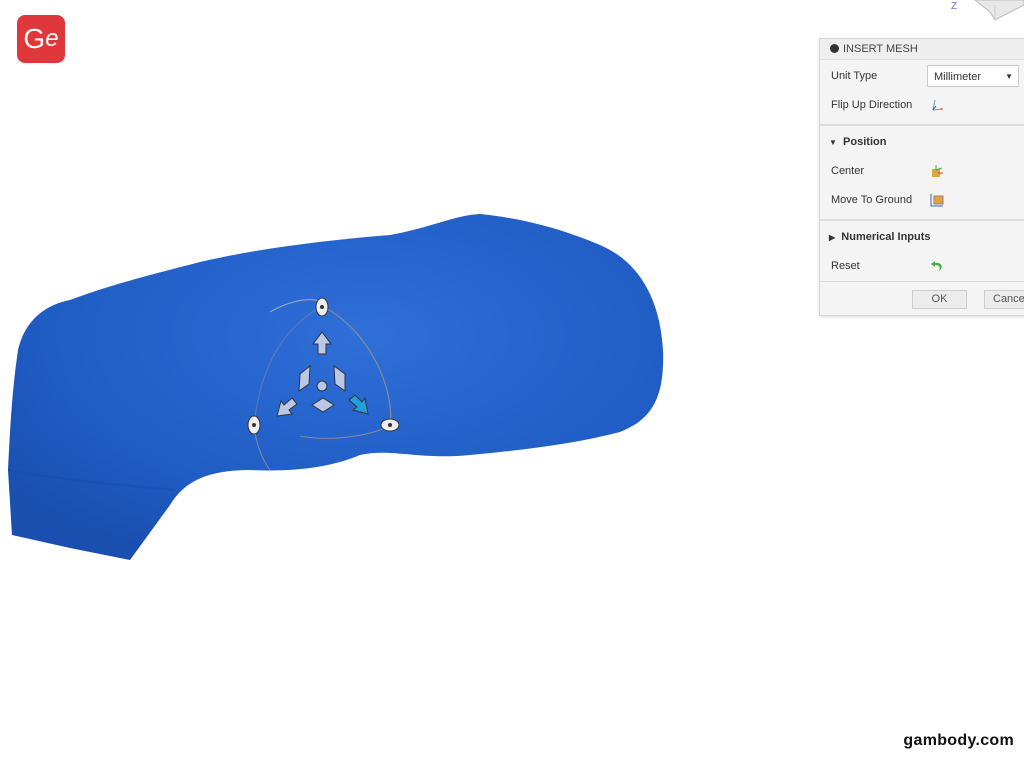 The width and height of the screenshot is (1024, 760). Describe the element at coordinates (872, 105) in the screenshot. I see `flip-up-label: Flip Up Direction` at that location.